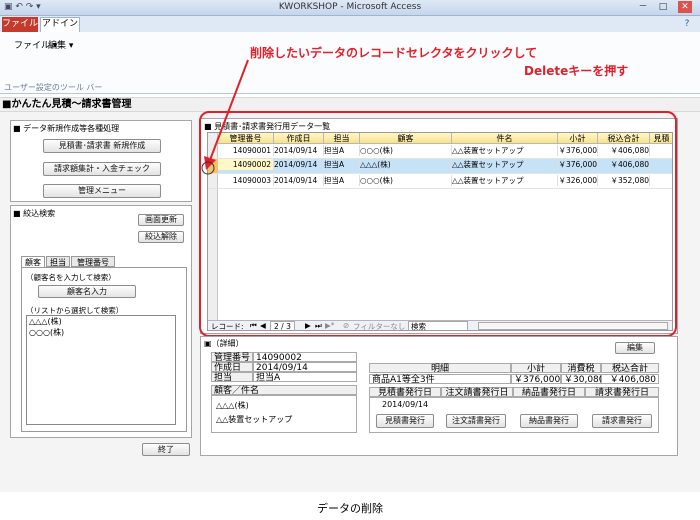  Describe the element at coordinates (93, 261) in the screenshot. I see `tab-admin-number: 管理番号` at that location.